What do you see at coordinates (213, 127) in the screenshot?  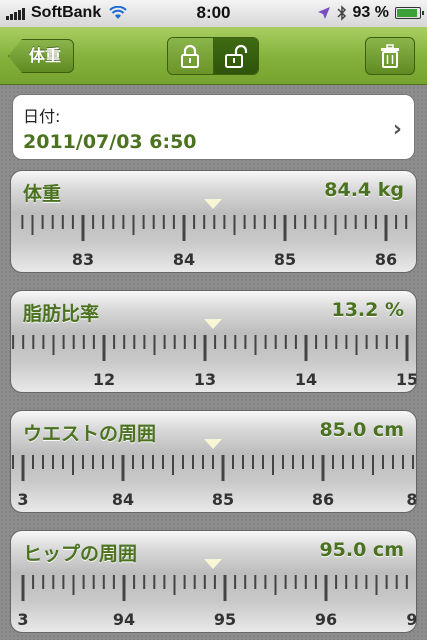 I see `date-row: 日付: 2011/07/03 6:50 ›` at bounding box center [213, 127].